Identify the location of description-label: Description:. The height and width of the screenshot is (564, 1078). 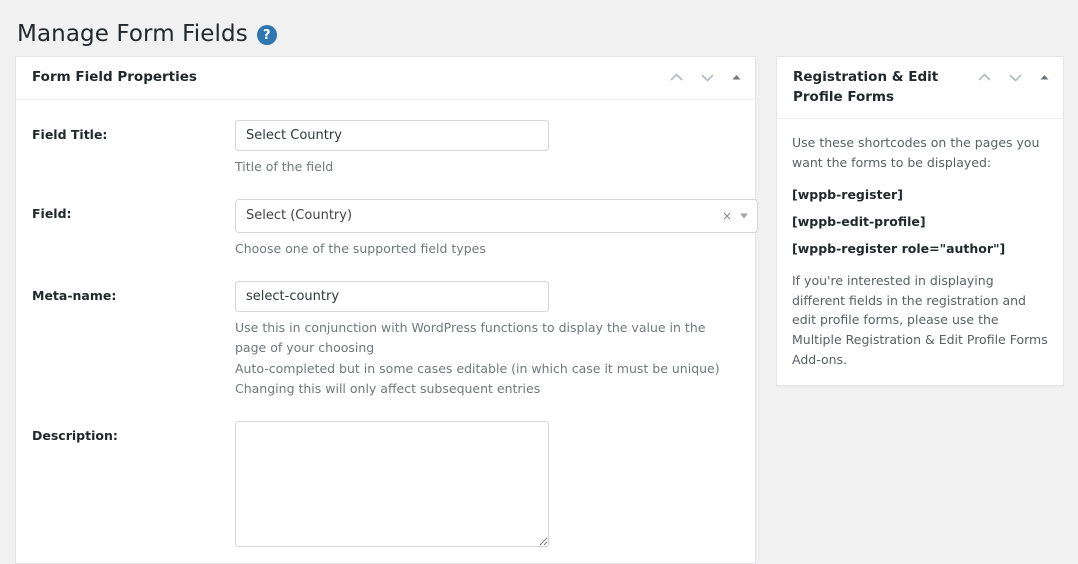
(75, 436).